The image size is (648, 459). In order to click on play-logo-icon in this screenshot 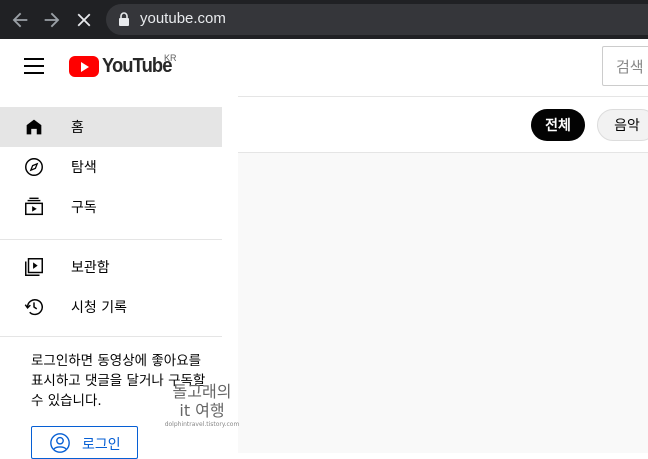, I will do `click(84, 66)`.